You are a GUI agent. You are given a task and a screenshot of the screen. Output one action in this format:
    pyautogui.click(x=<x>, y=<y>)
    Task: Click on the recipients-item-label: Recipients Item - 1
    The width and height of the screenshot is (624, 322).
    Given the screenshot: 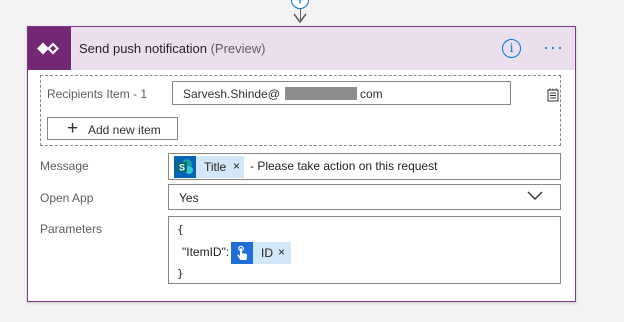 What is the action you would take?
    pyautogui.click(x=97, y=94)
    